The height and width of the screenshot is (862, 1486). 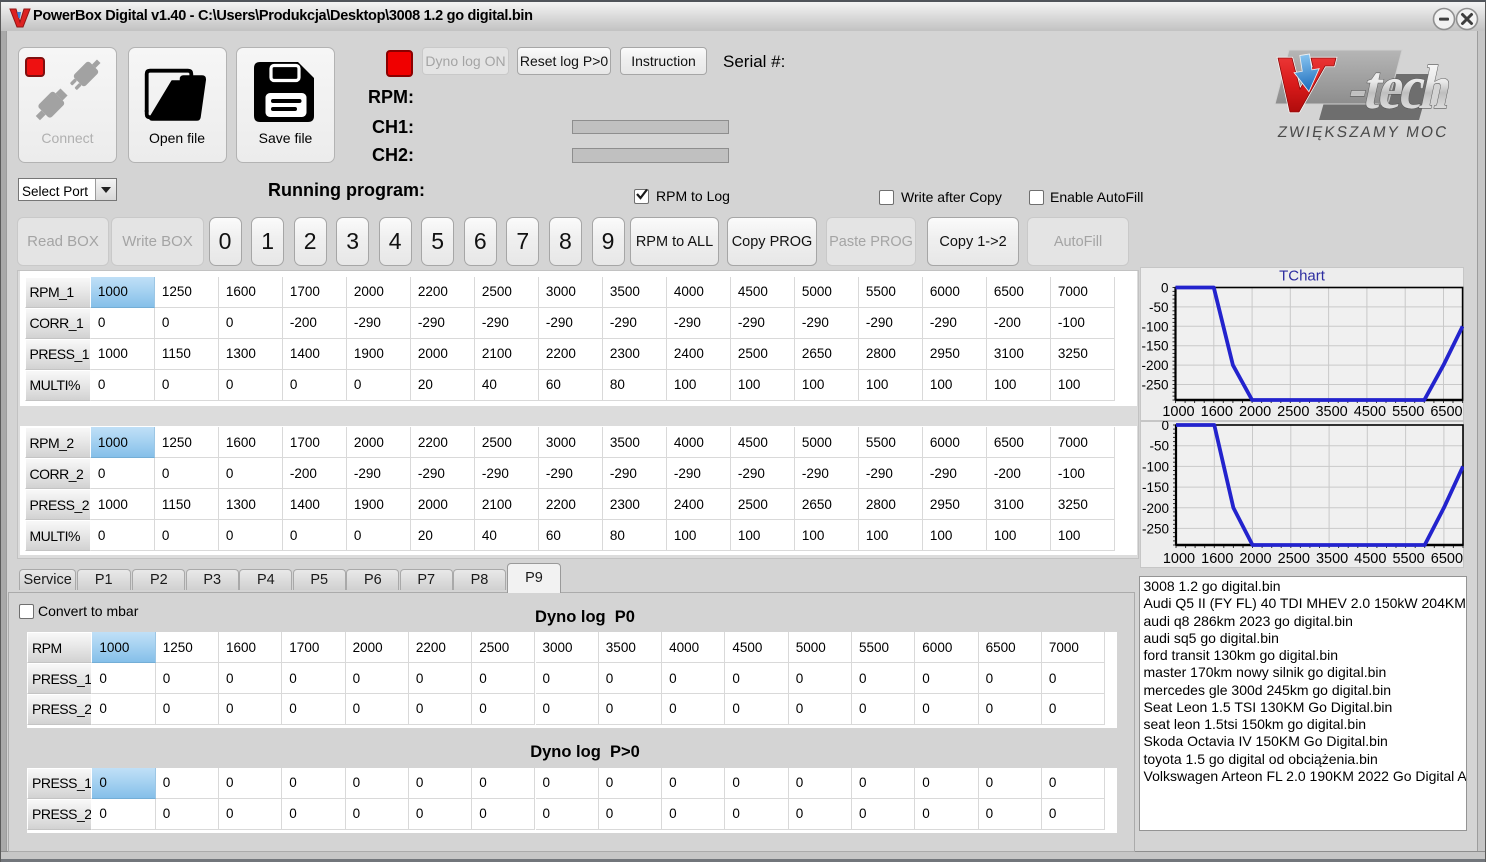 What do you see at coordinates (1400, 87) in the screenshot?
I see `svg-text: -tech` at bounding box center [1400, 87].